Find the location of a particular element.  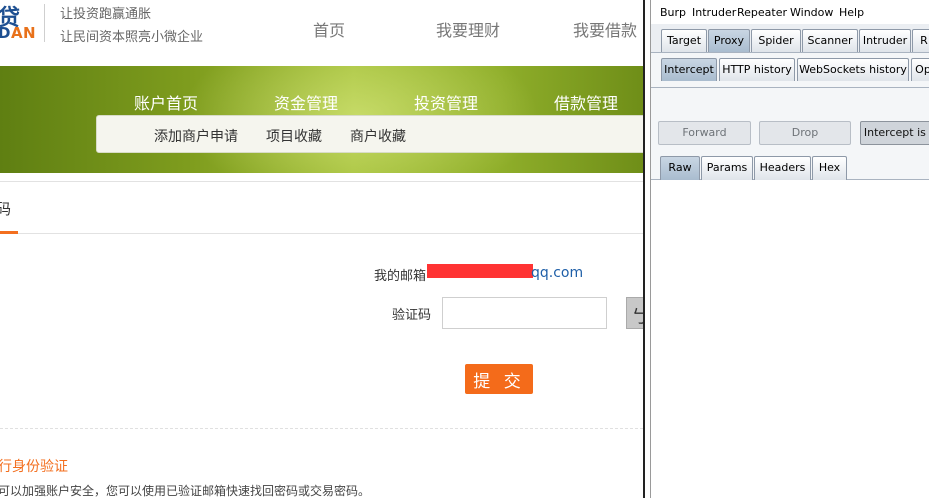

tab-password-reset: 码 is located at coordinates (5, 208).